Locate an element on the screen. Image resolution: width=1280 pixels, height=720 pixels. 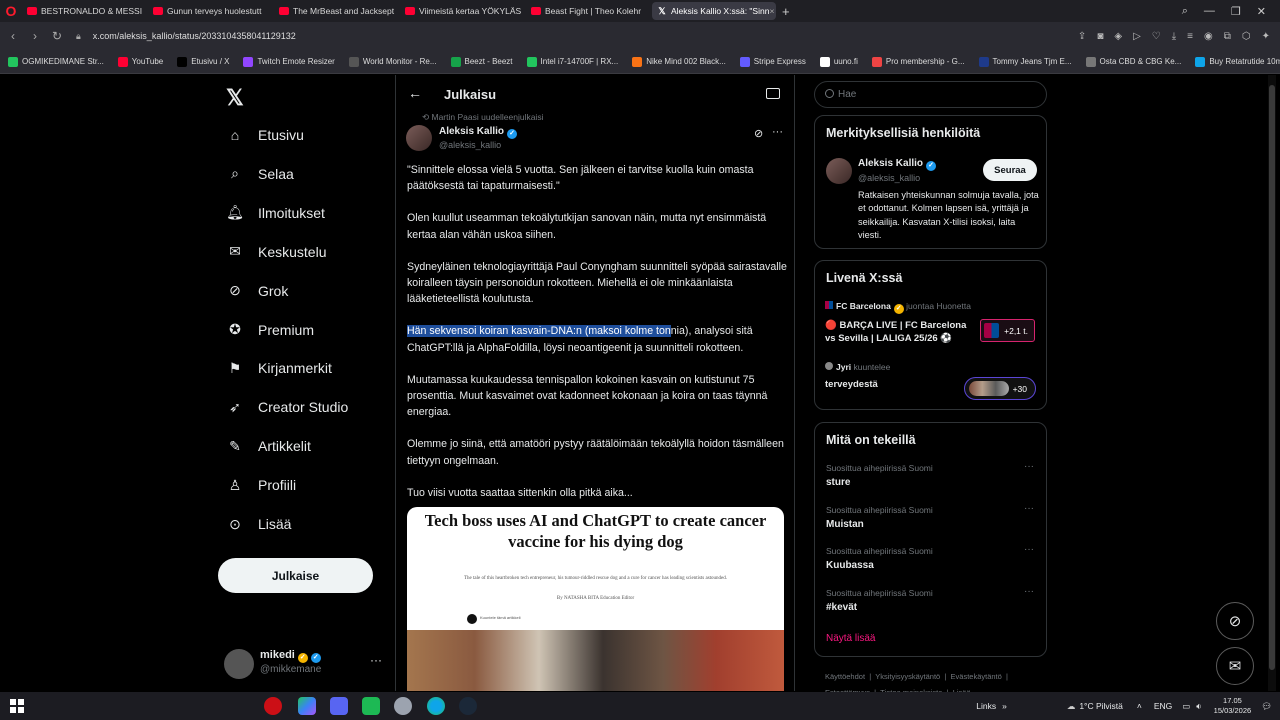
avatar is located at coordinates (839, 171).